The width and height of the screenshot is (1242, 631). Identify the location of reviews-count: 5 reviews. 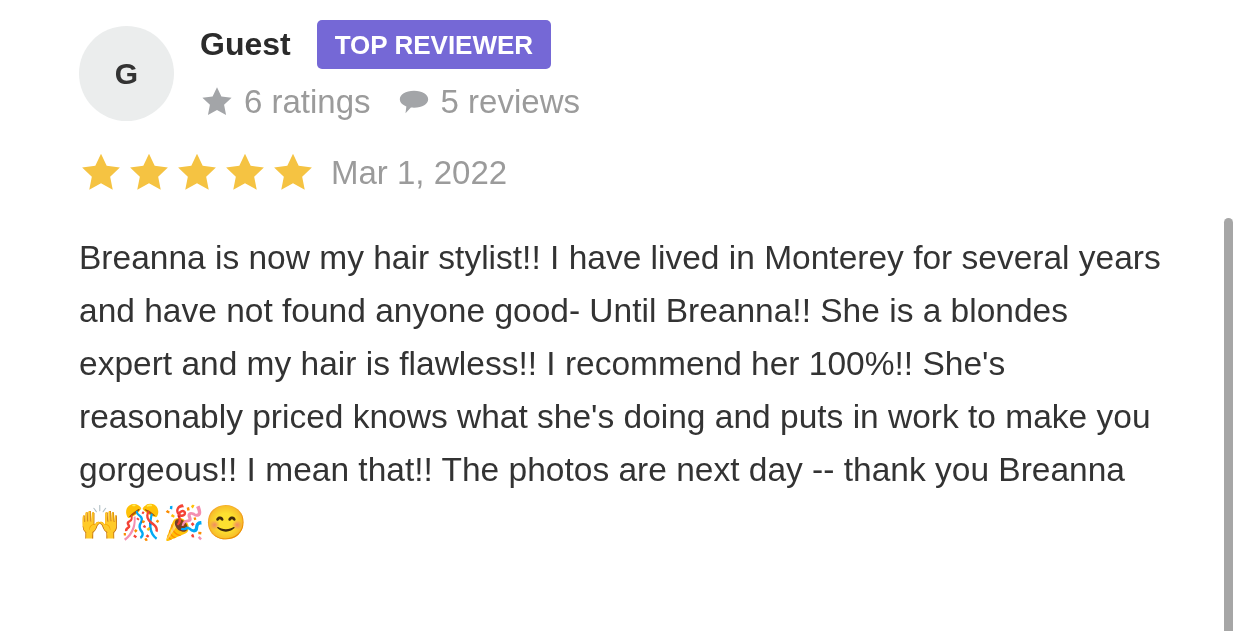
(510, 102).